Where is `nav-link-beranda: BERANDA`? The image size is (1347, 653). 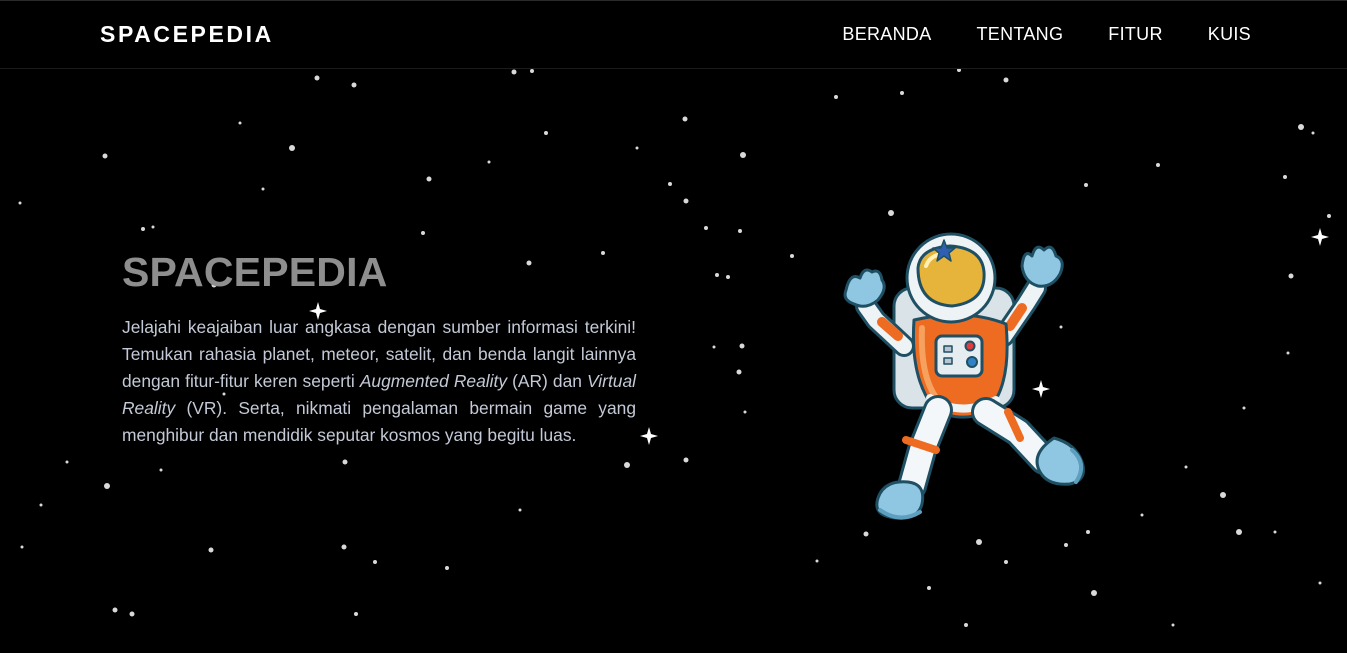 nav-link-beranda: BERANDA is located at coordinates (886, 34).